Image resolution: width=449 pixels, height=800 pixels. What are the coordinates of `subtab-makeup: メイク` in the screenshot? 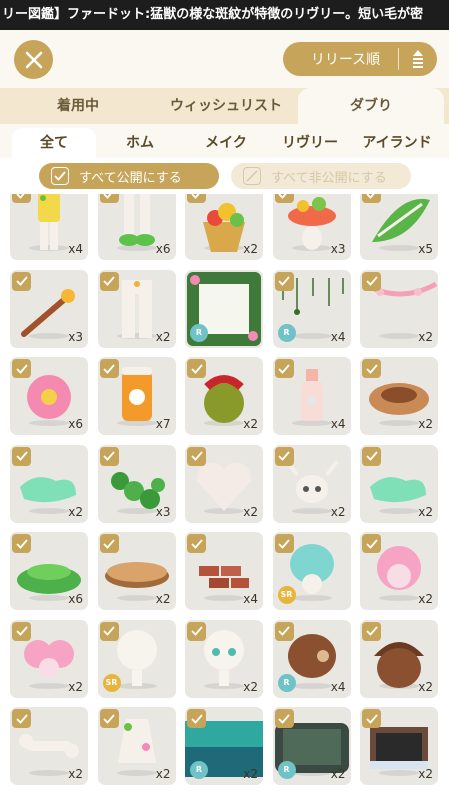 It's located at (226, 143).